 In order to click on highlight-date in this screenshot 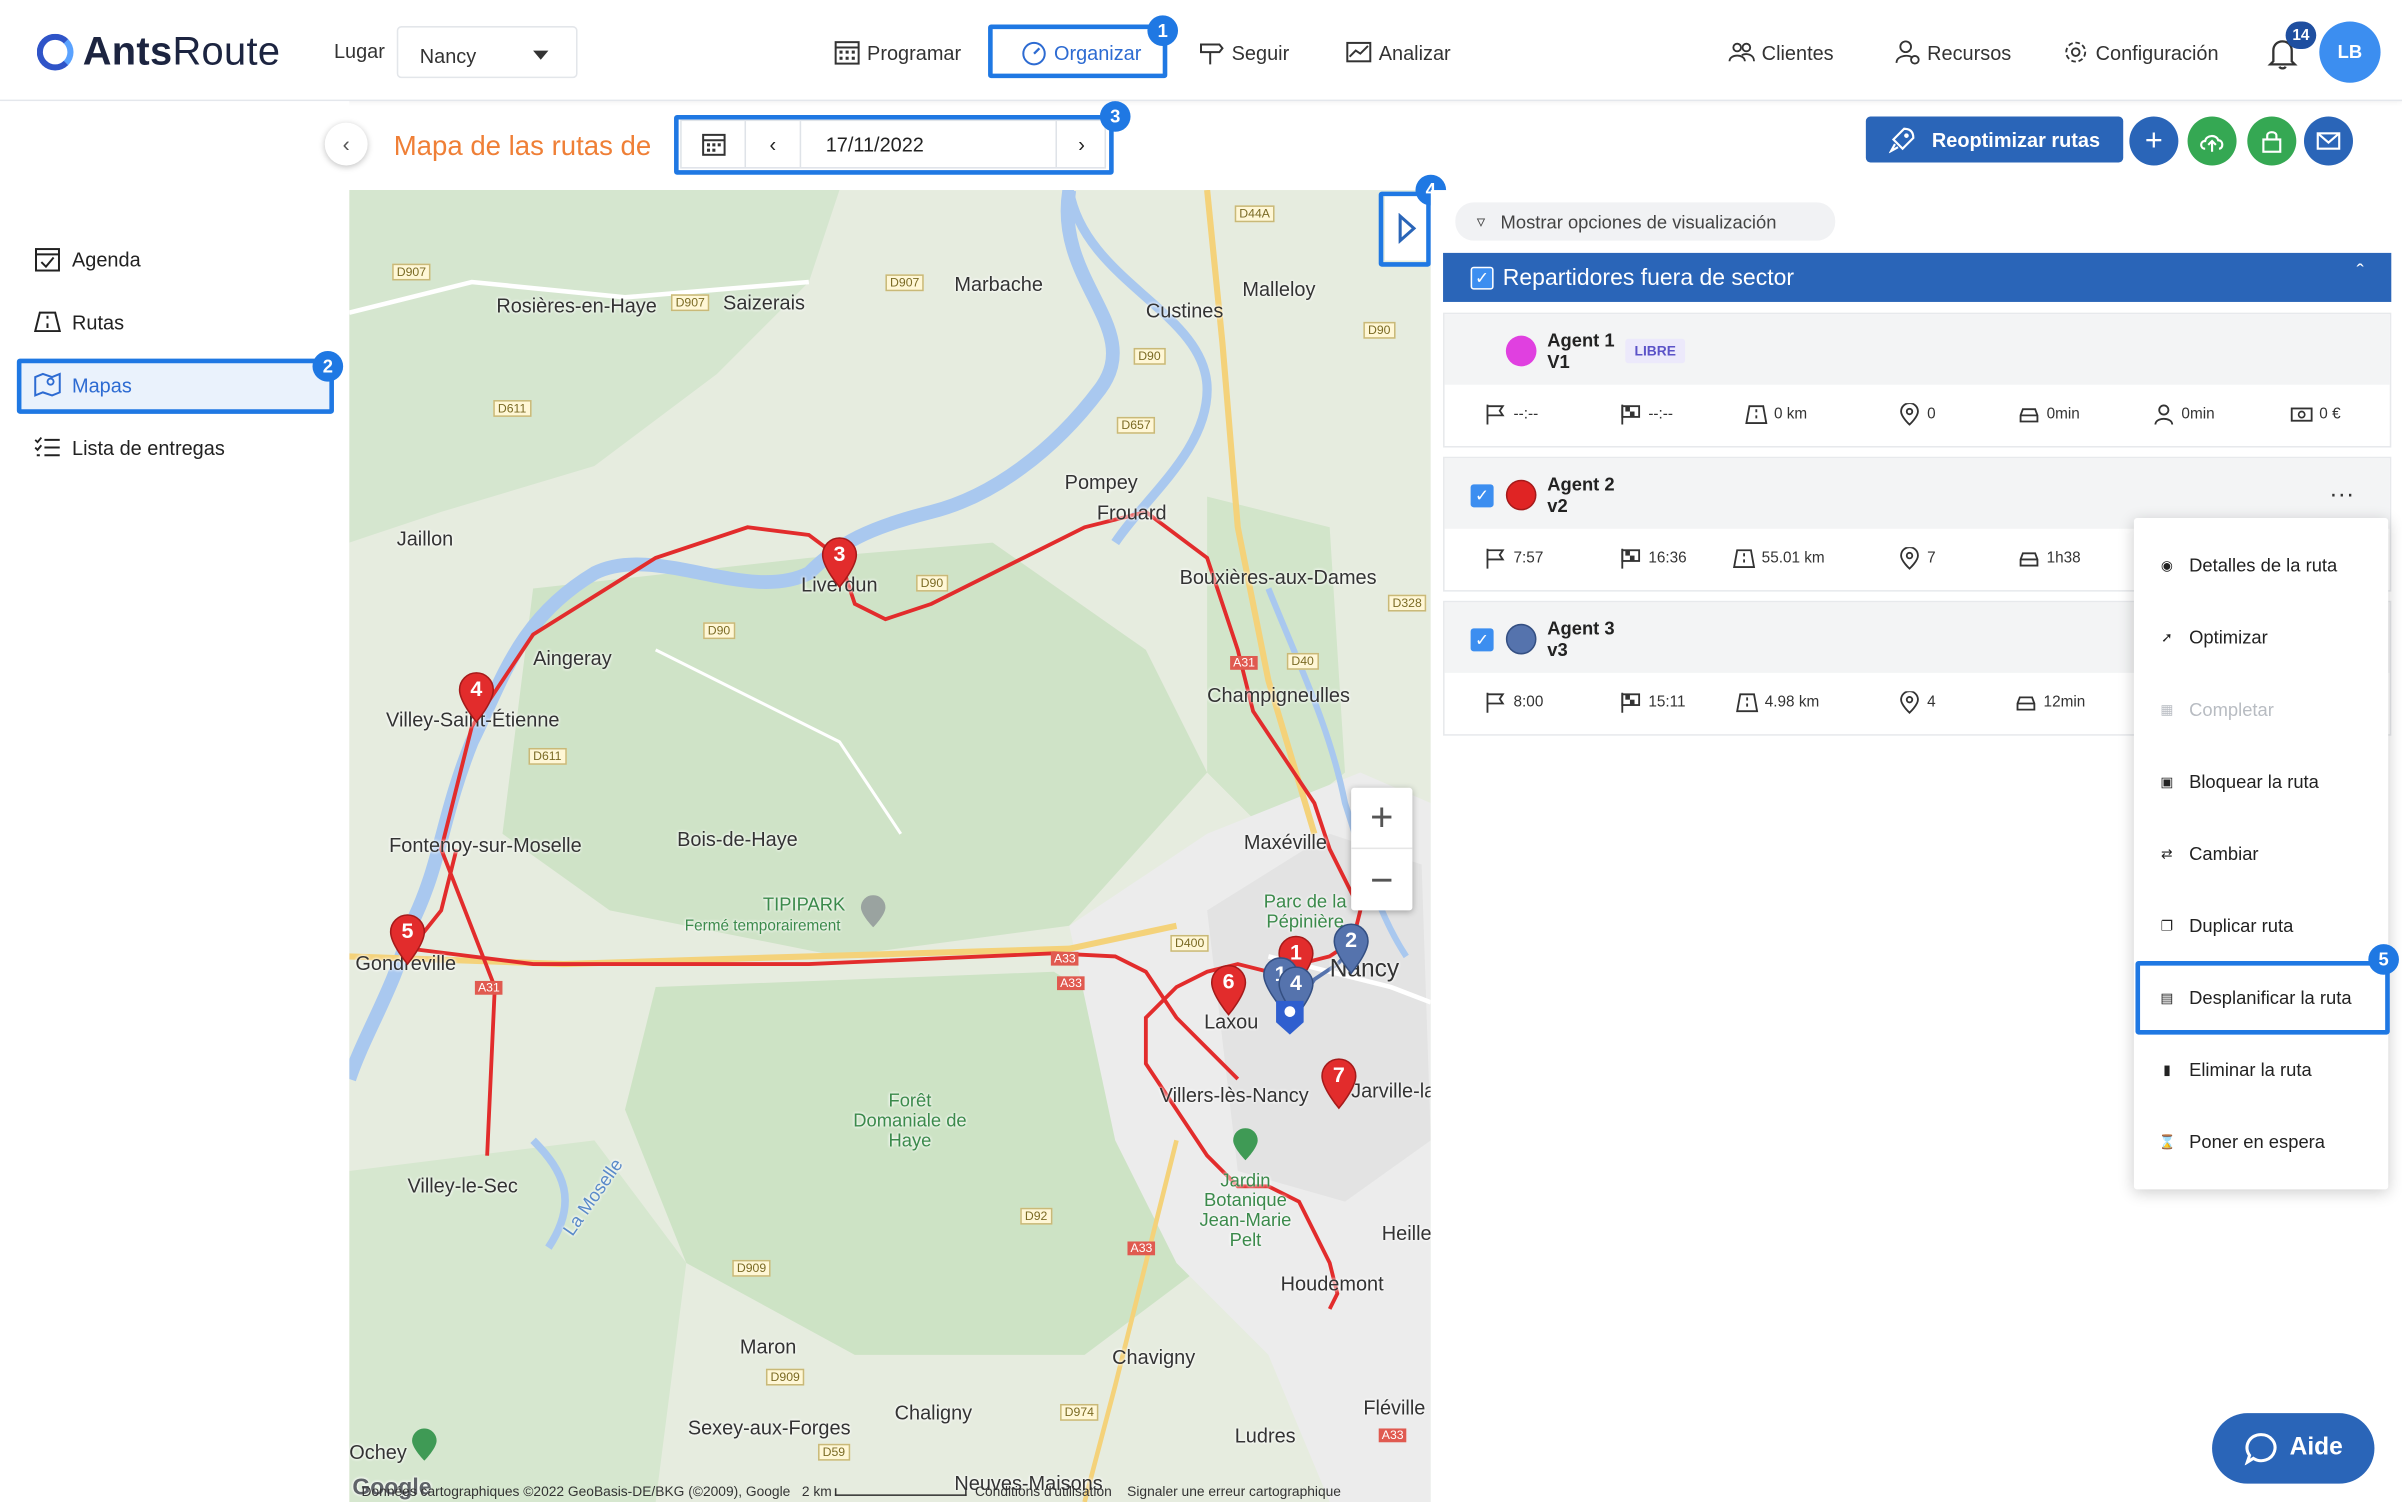, I will do `click(894, 144)`.